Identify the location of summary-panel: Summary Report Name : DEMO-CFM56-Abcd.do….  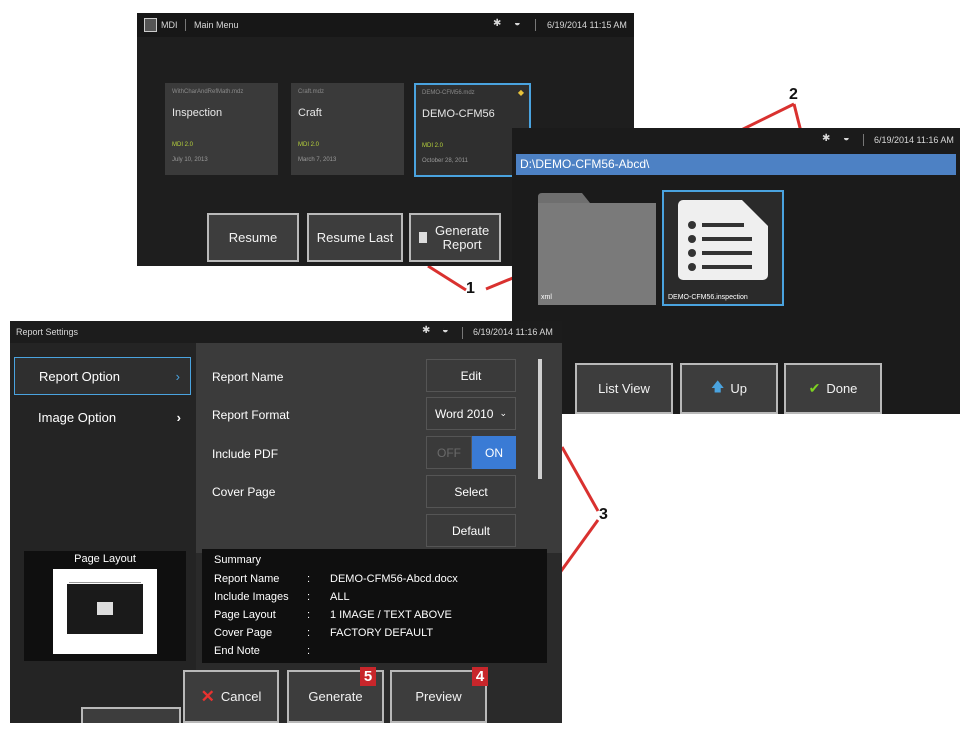
(374, 606).